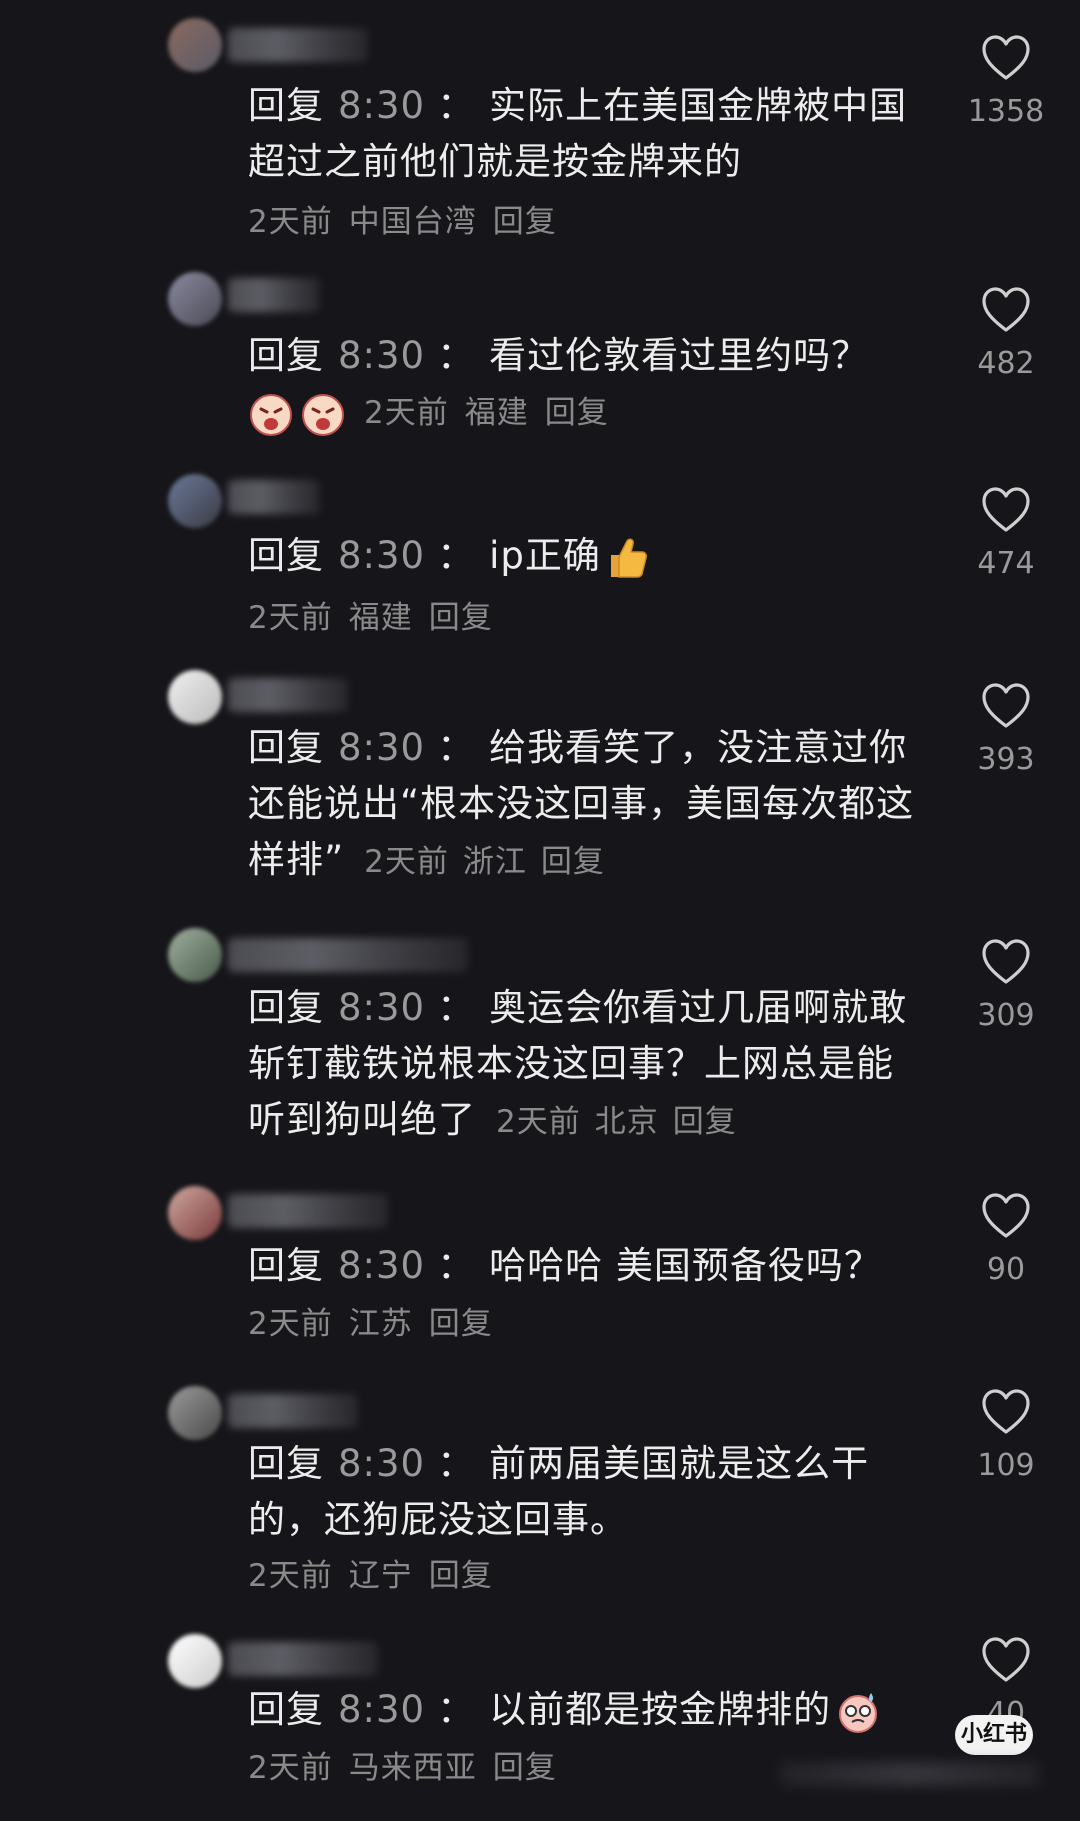 The image size is (1080, 1821). What do you see at coordinates (660, 1709) in the screenshot?
I see `comment-content: 以前都是按金牌排的` at bounding box center [660, 1709].